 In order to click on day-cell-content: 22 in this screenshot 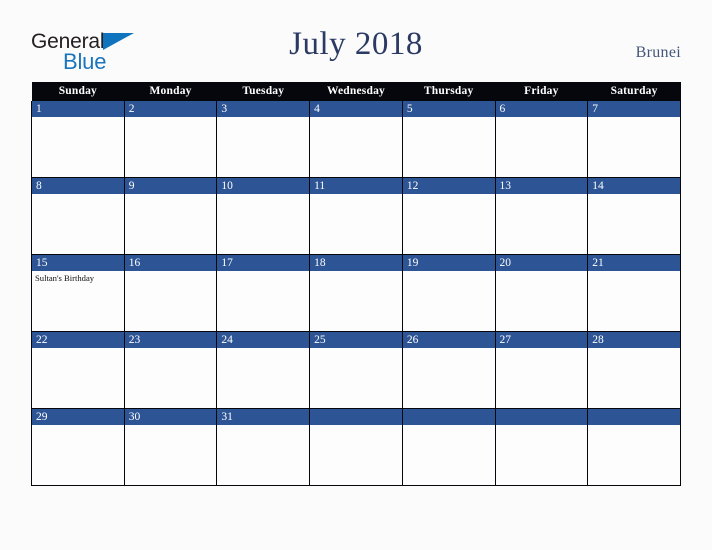, I will do `click(78, 370)`.